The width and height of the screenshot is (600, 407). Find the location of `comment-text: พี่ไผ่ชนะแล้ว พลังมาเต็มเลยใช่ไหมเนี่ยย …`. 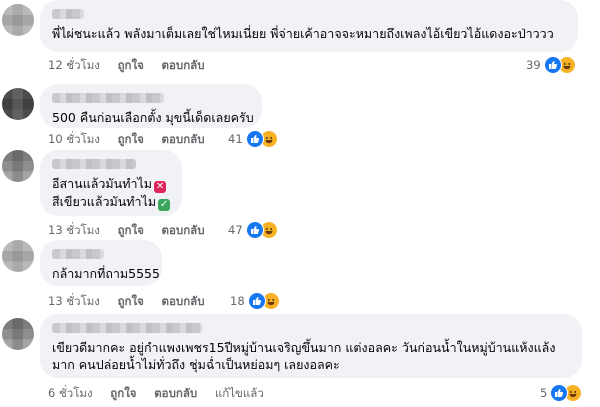

comment-text: พี่ไผ่ชนะแล้ว พลังมาเต็มเลยใช่ไหมเนี่ยย … is located at coordinates (303, 33).